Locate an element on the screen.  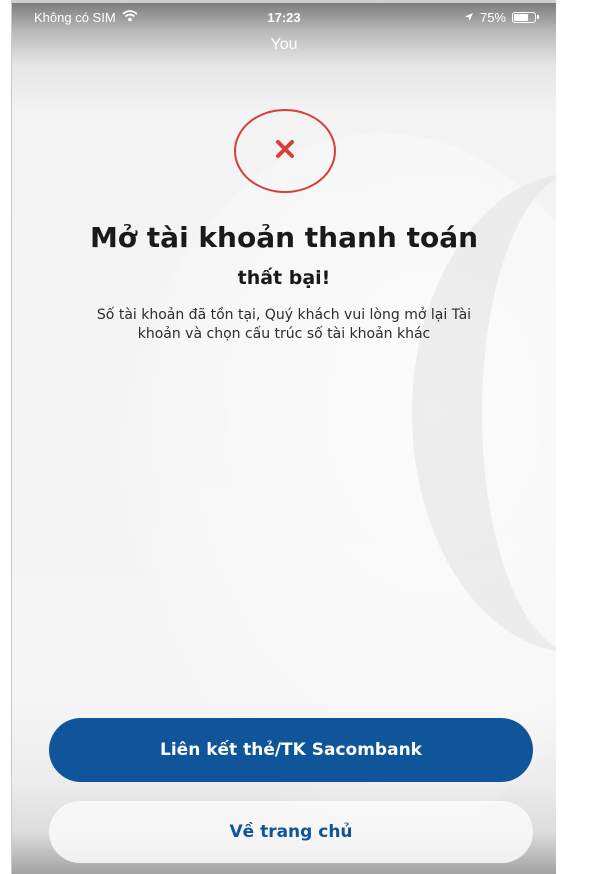
status-bar: Không có SIM 17:23 75% is located at coordinates (284, 18).